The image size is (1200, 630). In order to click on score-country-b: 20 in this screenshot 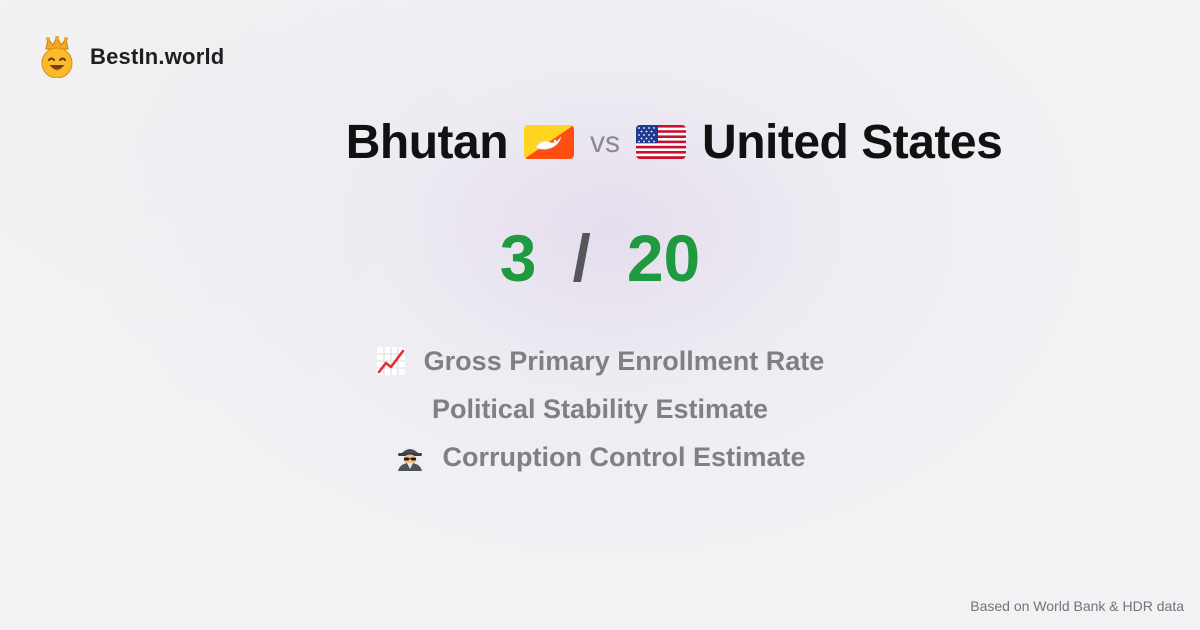, I will do `click(663, 258)`.